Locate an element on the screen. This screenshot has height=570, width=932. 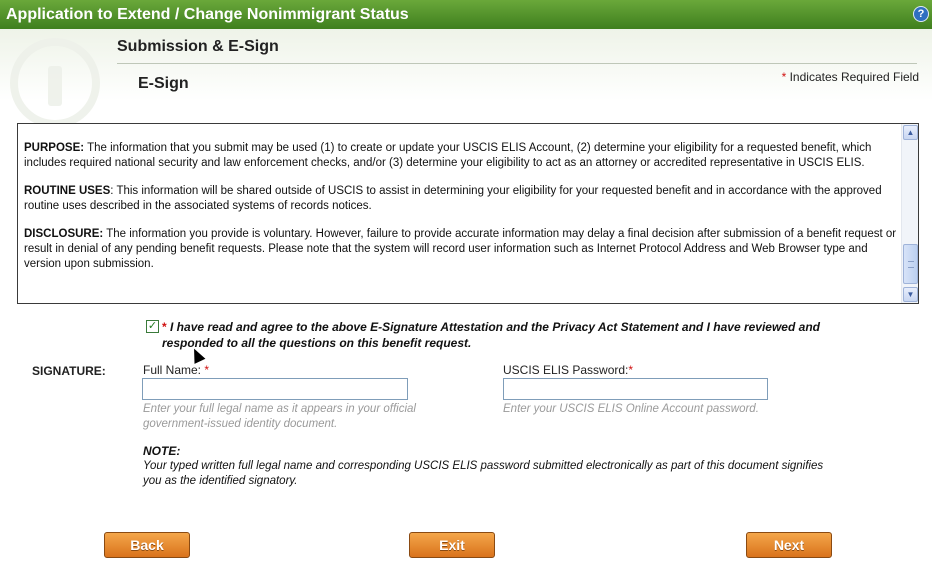
password-required-star: * is located at coordinates (631, 370).